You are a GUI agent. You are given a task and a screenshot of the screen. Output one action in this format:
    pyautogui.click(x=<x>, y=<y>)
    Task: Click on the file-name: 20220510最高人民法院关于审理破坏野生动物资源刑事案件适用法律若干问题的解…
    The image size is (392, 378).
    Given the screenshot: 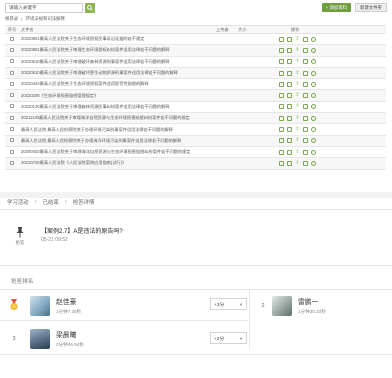 What is the action you would take?
    pyautogui.click(x=117, y=73)
    